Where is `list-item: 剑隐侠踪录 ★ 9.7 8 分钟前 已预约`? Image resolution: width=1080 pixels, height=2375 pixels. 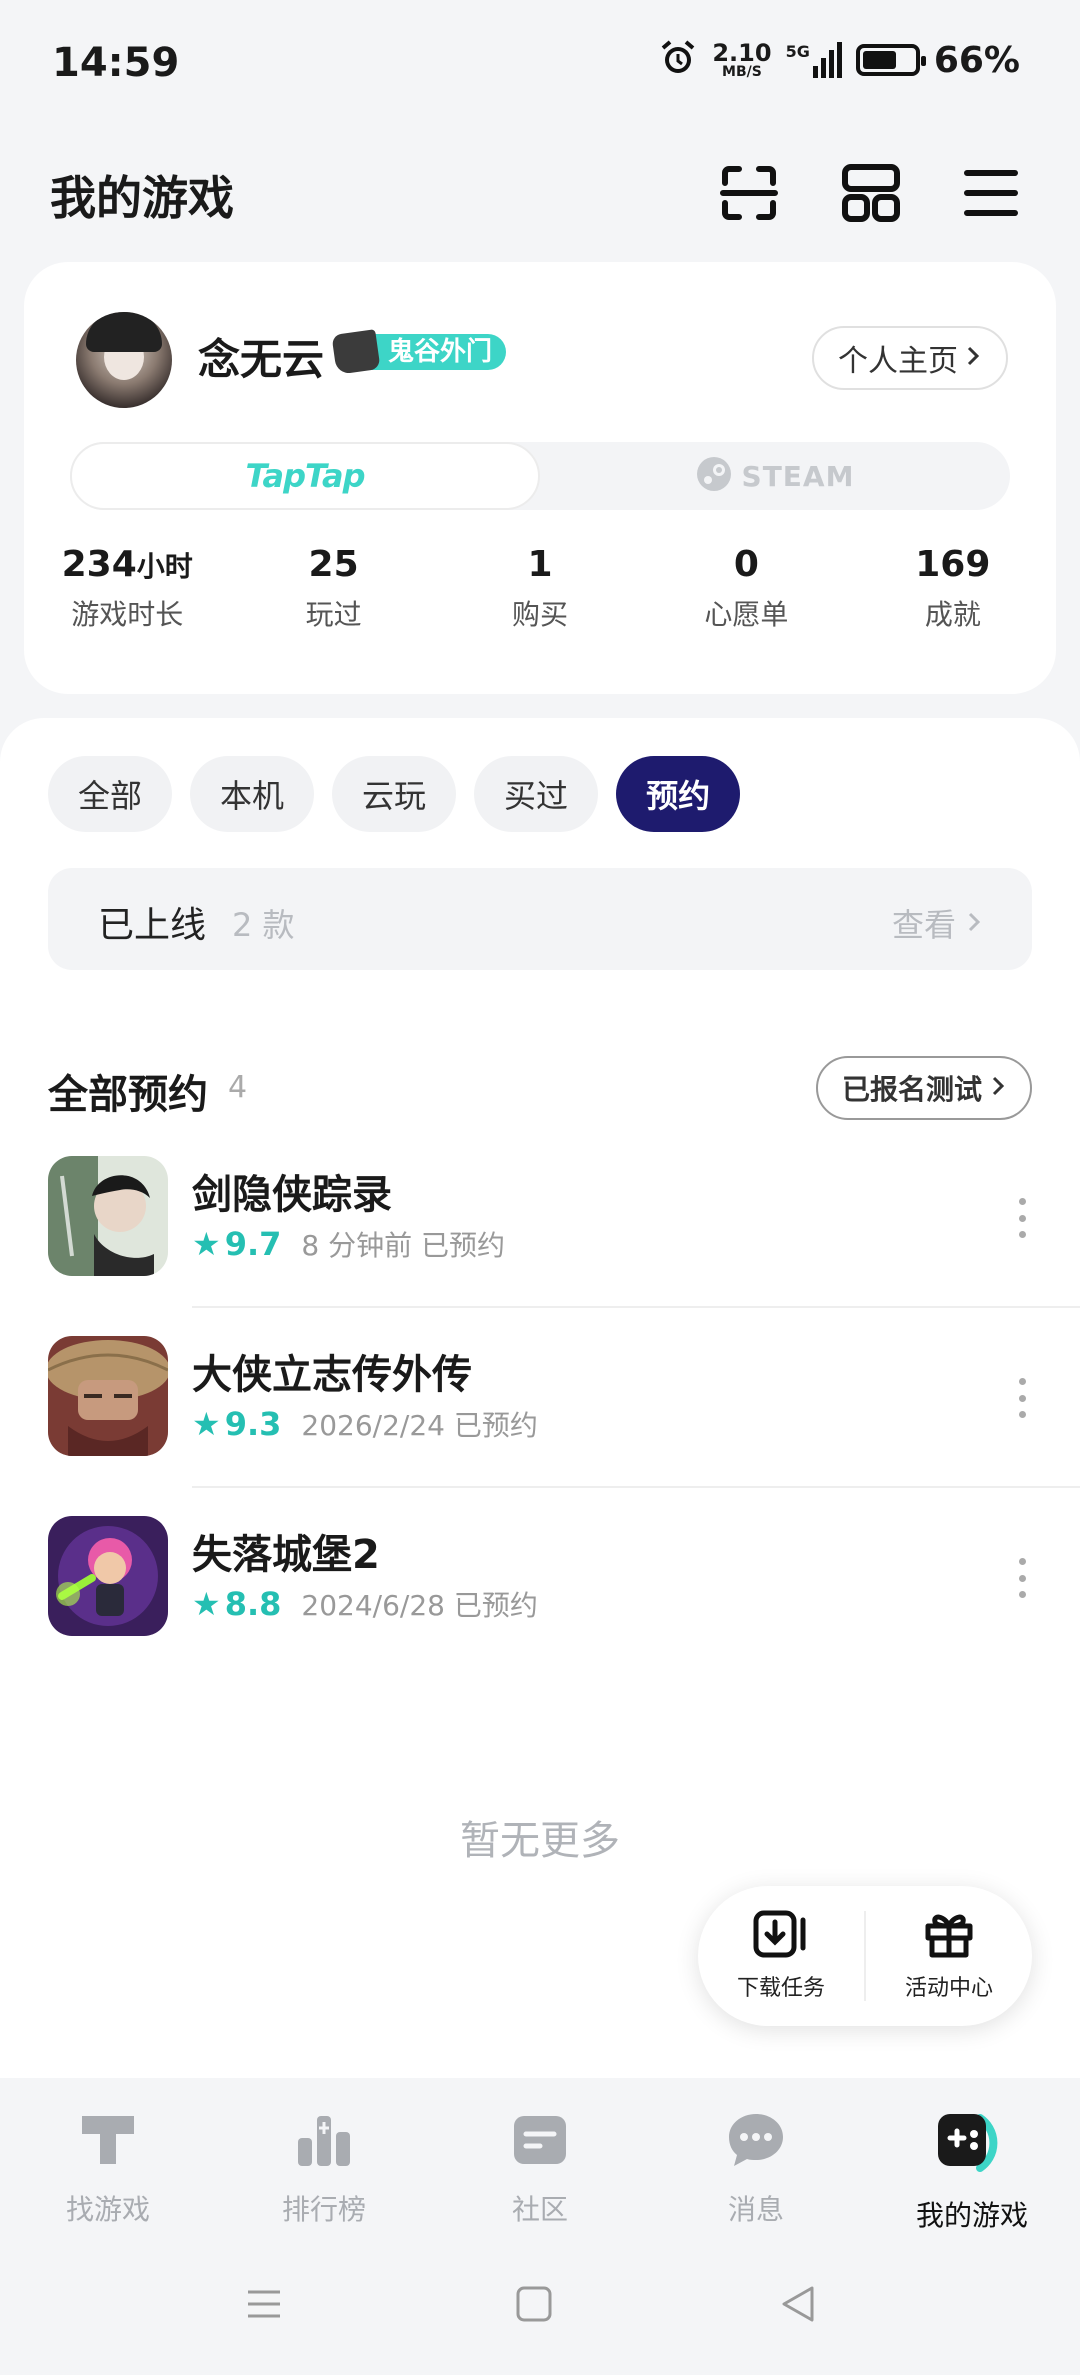 list-item: 剑隐侠踪录 ★ 9.7 8 分钟前 已预约 is located at coordinates (540, 1246).